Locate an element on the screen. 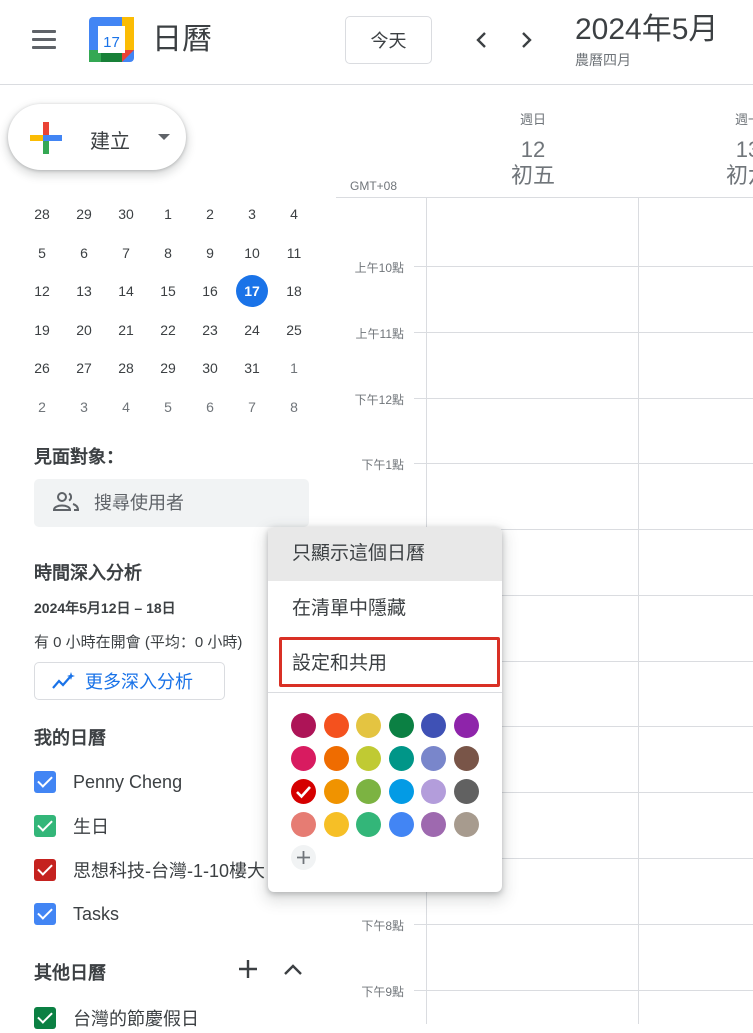 The image size is (753, 1033). calendar-list-item: 思想科技-台灣-1-10樓大 is located at coordinates (149, 870).